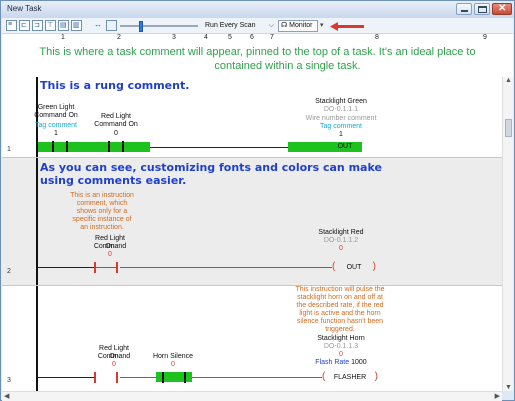 The height and width of the screenshot is (401, 515). What do you see at coordinates (341, 240) in the screenshot?
I see `output-address: DO-0.1.1.2` at bounding box center [341, 240].